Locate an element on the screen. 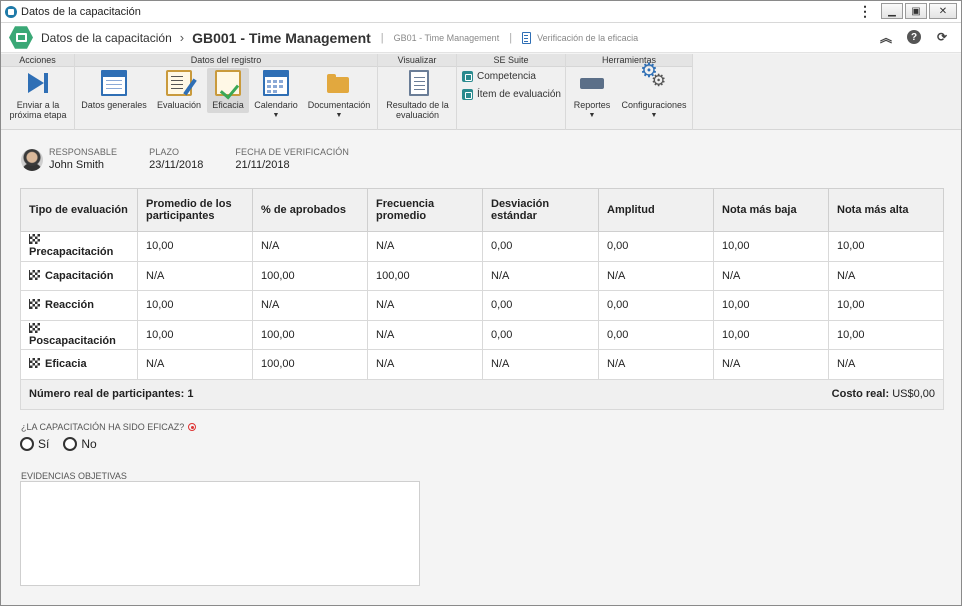 The height and width of the screenshot is (606, 962). button-label: Configuraciones is located at coordinates (654, 105).